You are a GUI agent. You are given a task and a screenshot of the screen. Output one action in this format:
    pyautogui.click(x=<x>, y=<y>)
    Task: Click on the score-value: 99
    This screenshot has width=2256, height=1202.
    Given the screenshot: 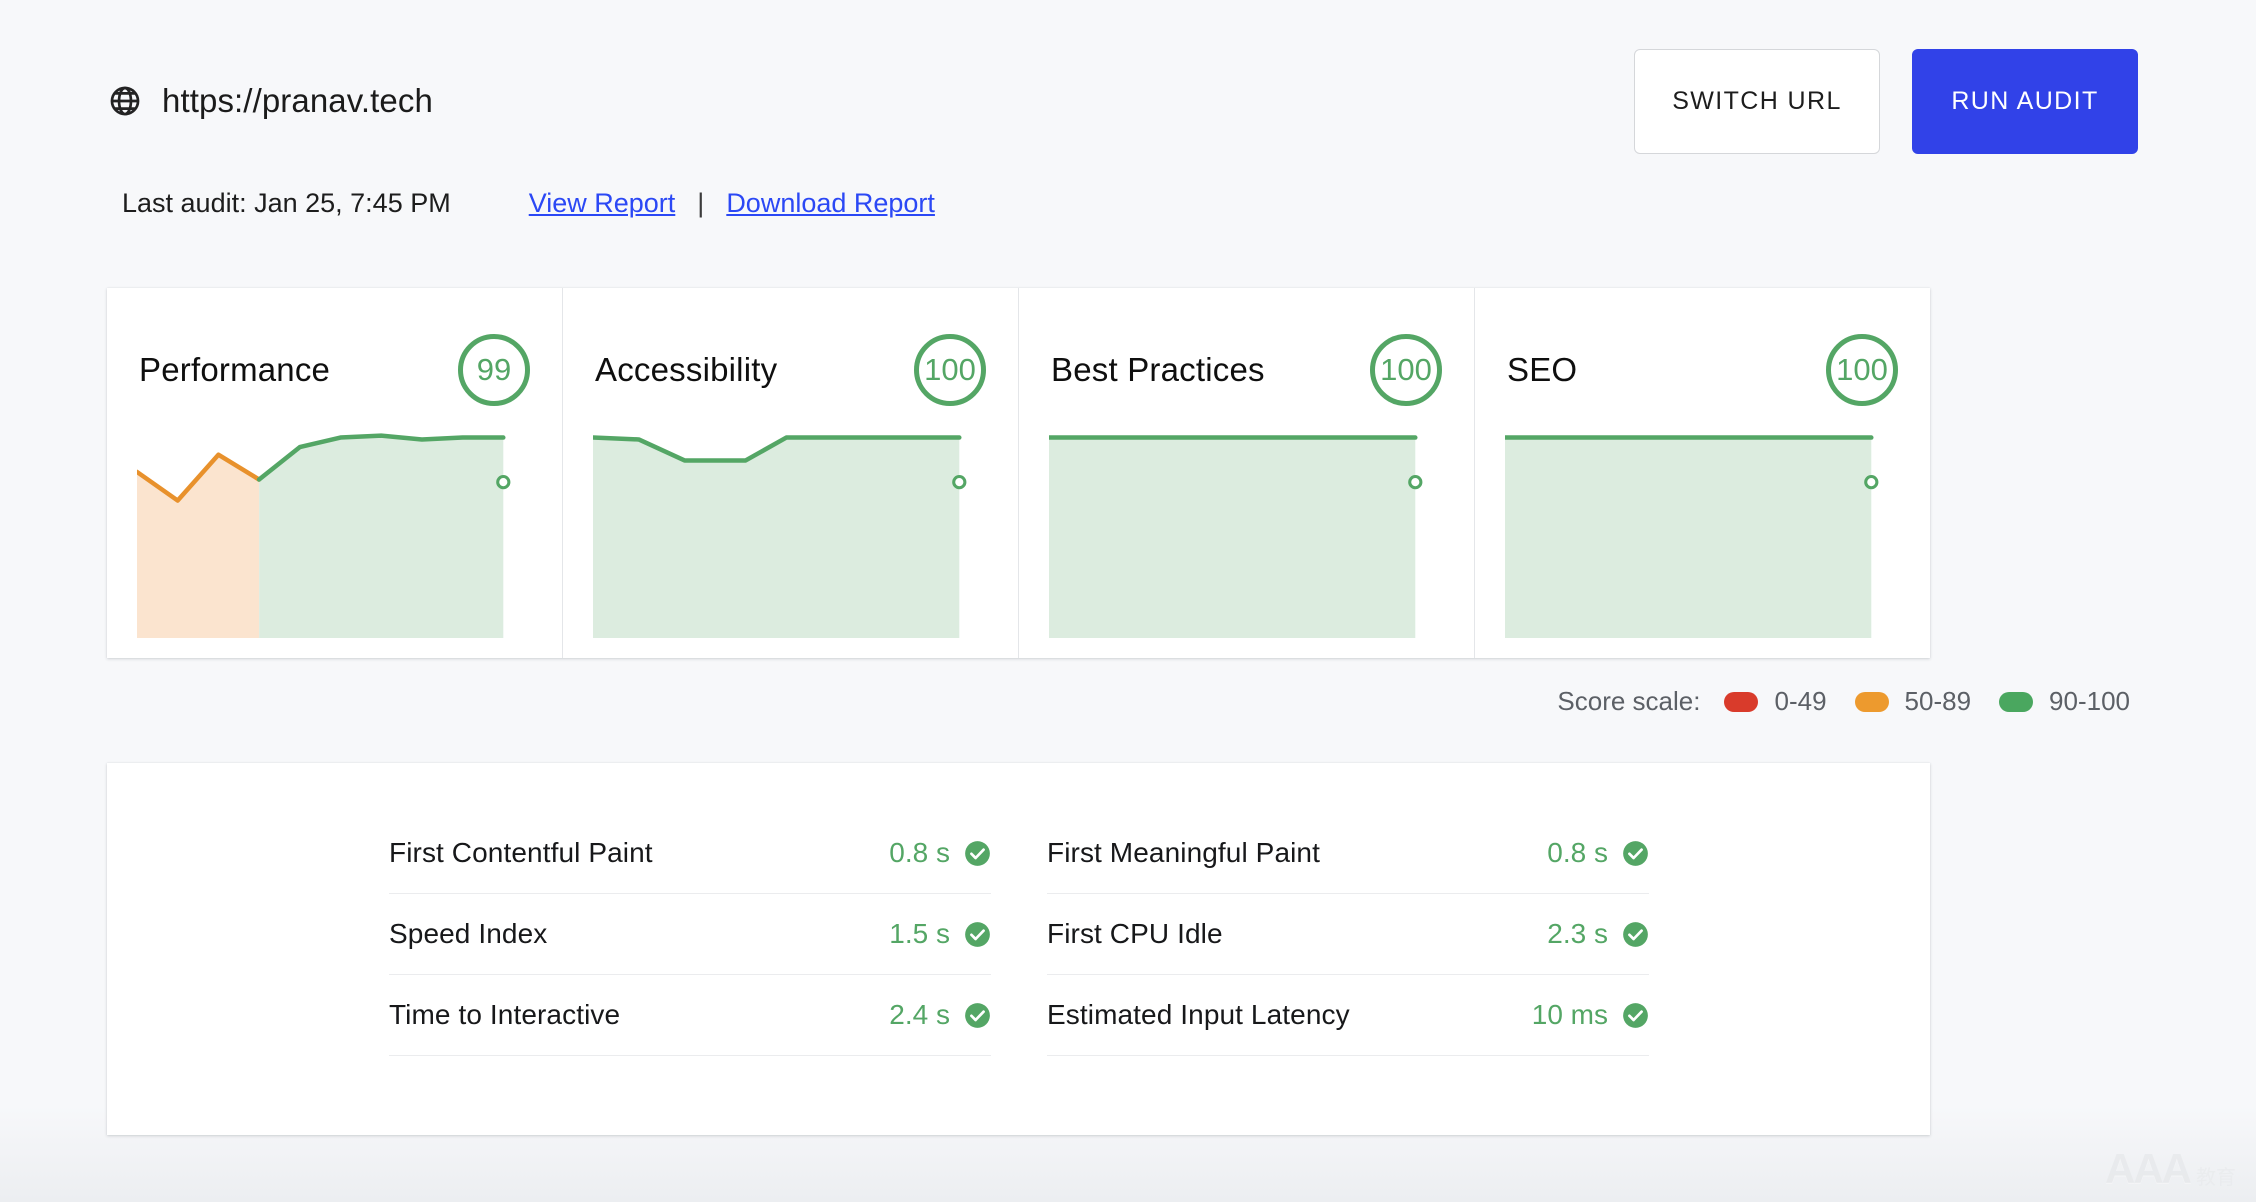 What is the action you would take?
    pyautogui.click(x=494, y=369)
    